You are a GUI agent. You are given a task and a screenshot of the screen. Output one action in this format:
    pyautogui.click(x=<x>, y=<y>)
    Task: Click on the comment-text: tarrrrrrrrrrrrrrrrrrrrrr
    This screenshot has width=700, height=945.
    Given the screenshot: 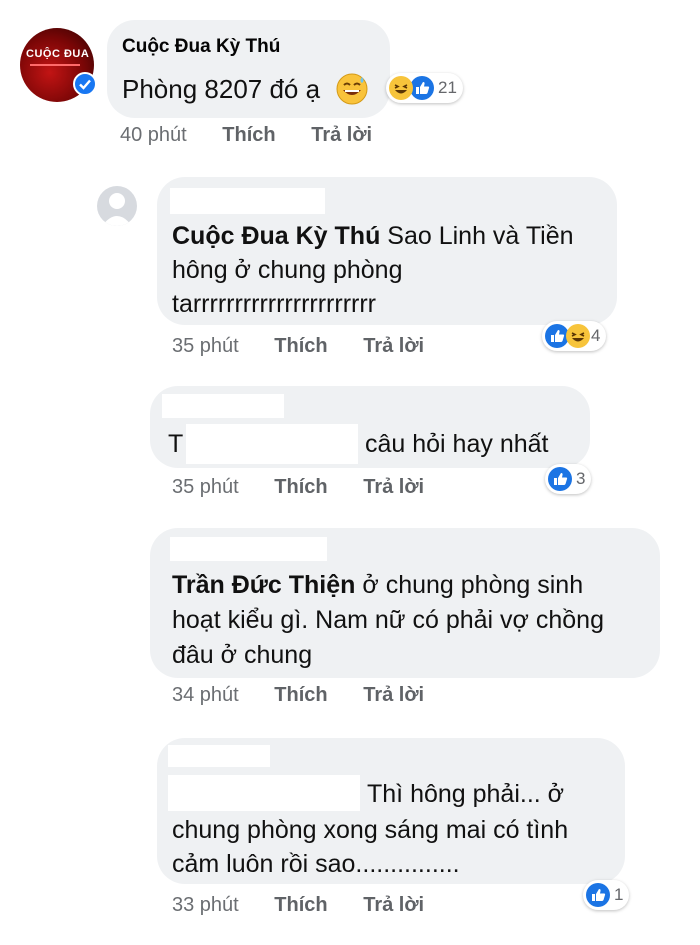 What is the action you would take?
    pyautogui.click(x=274, y=304)
    